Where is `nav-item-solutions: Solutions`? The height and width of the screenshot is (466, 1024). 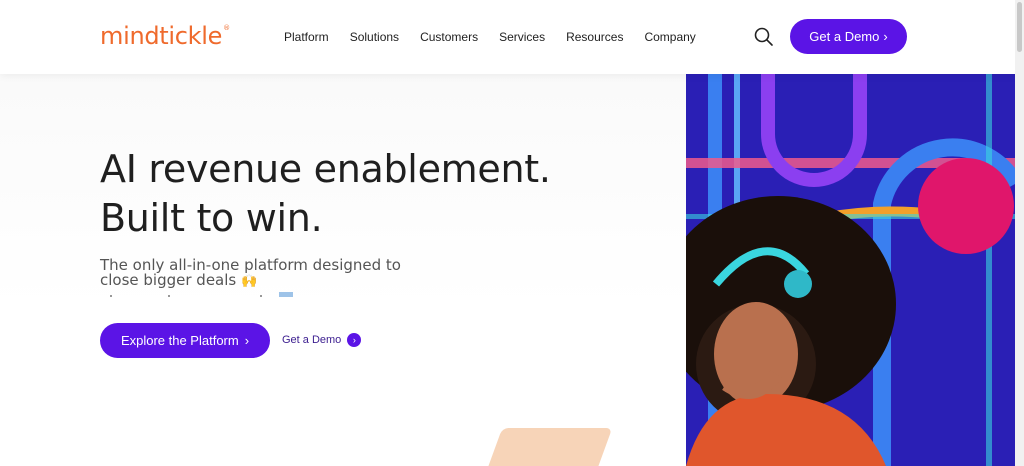
nav-item-solutions: Solutions is located at coordinates (374, 37).